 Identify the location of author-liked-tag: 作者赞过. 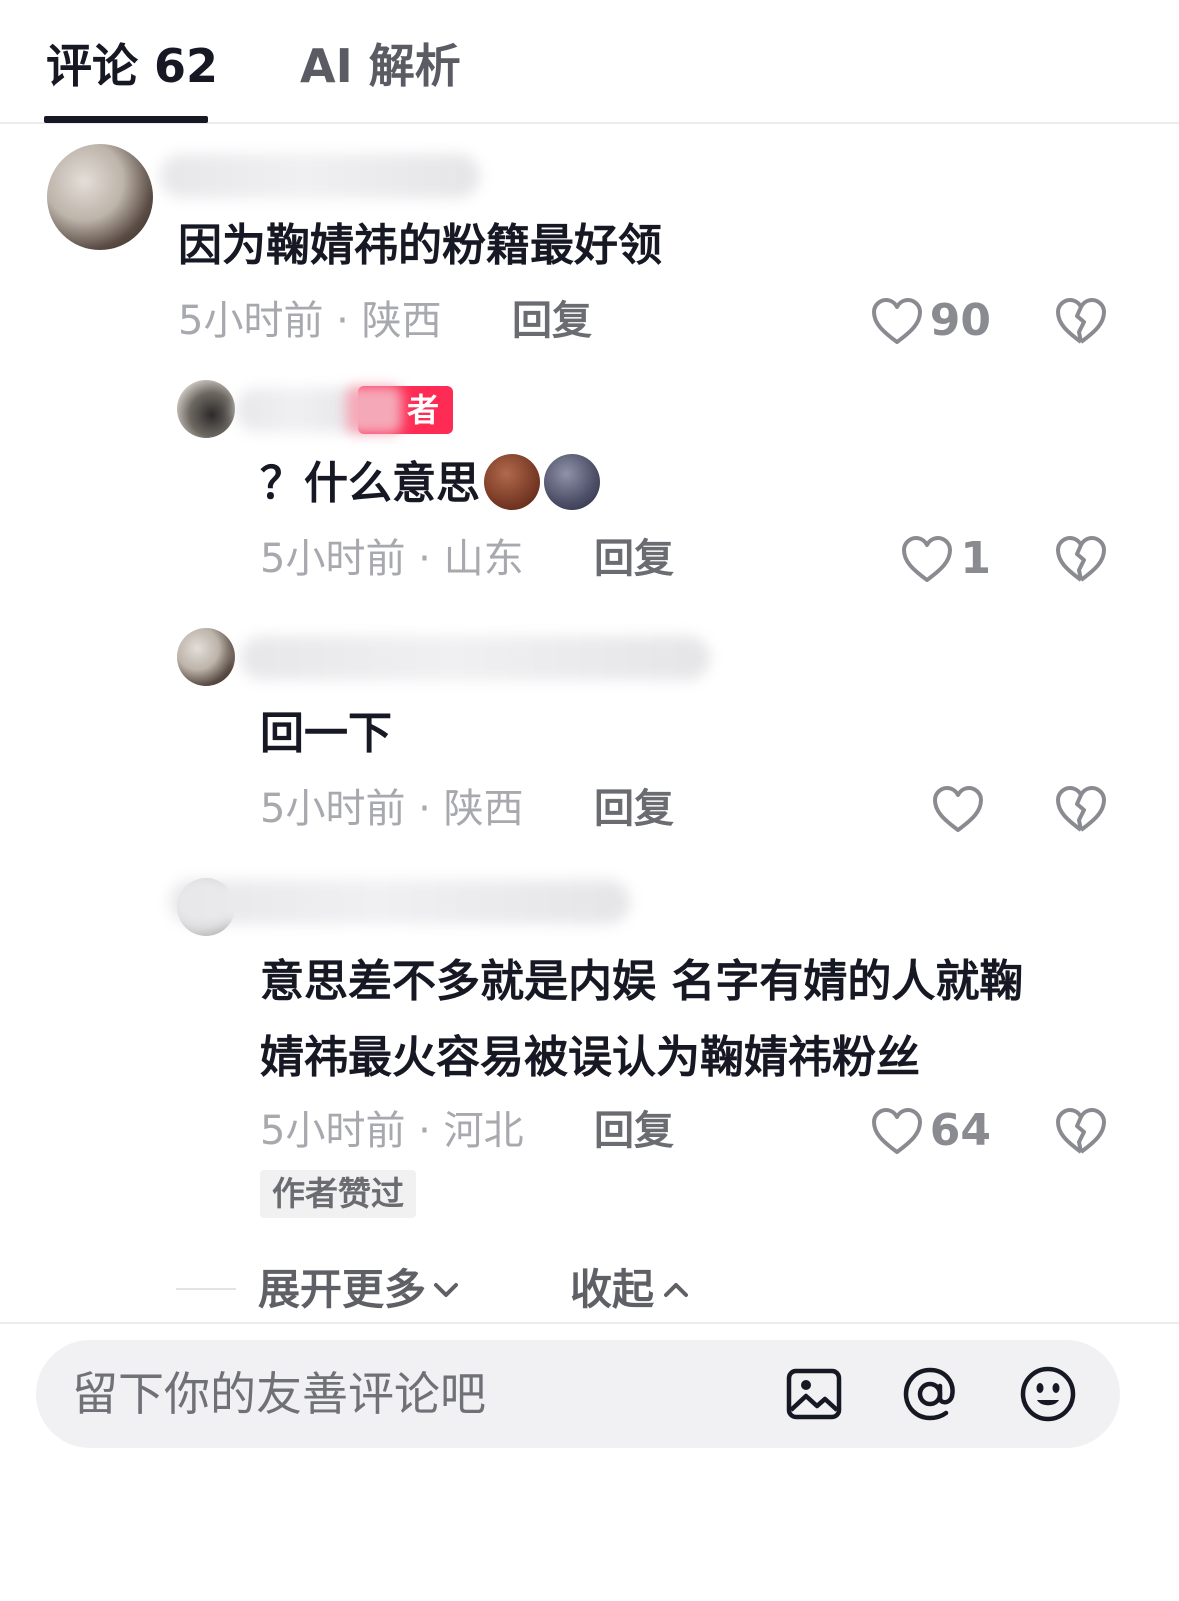
(338, 1194).